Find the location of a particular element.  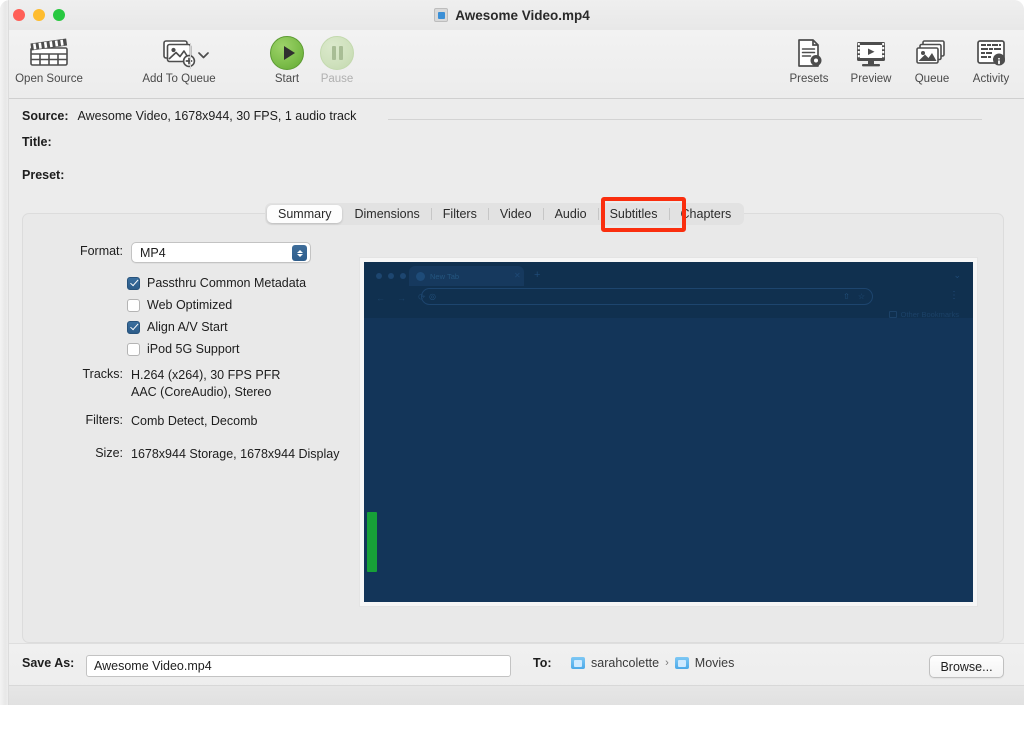

minimize-button is located at coordinates (39, 15).